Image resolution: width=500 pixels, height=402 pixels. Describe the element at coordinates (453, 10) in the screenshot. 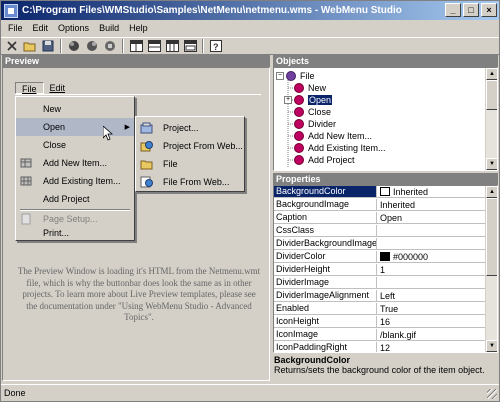

I see `minimize-button: _` at that location.